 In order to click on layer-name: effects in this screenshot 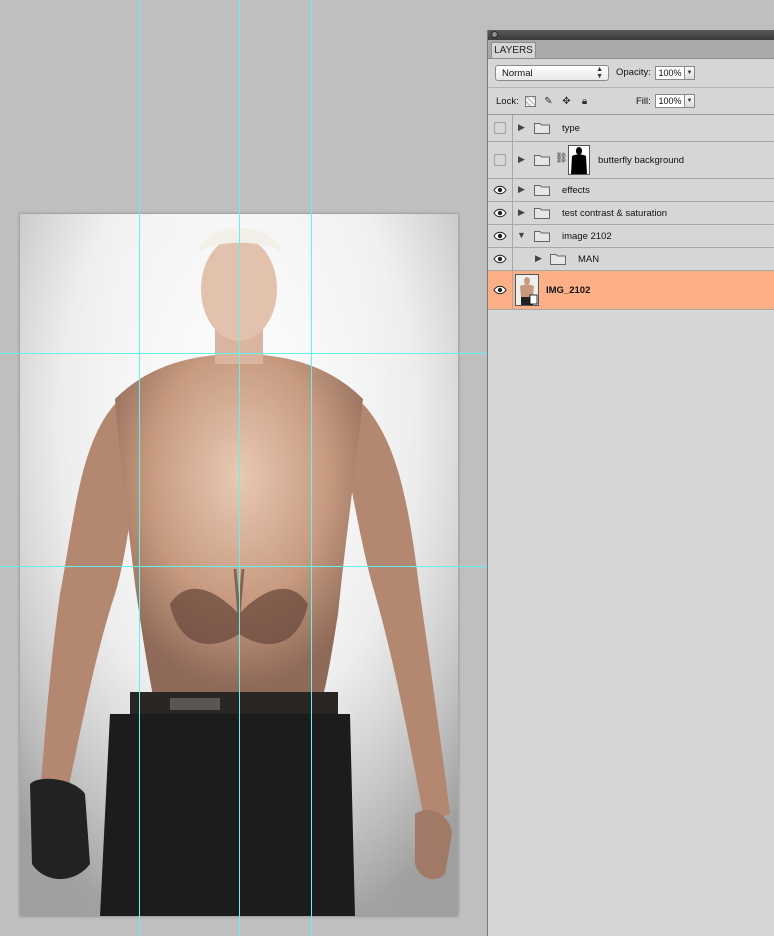, I will do `click(576, 190)`.